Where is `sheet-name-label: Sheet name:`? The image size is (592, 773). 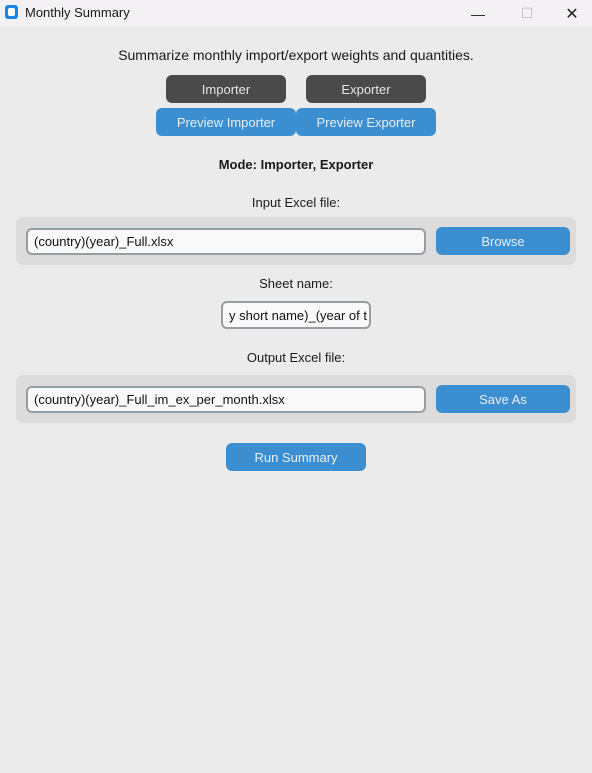
sheet-name-label: Sheet name: is located at coordinates (296, 283).